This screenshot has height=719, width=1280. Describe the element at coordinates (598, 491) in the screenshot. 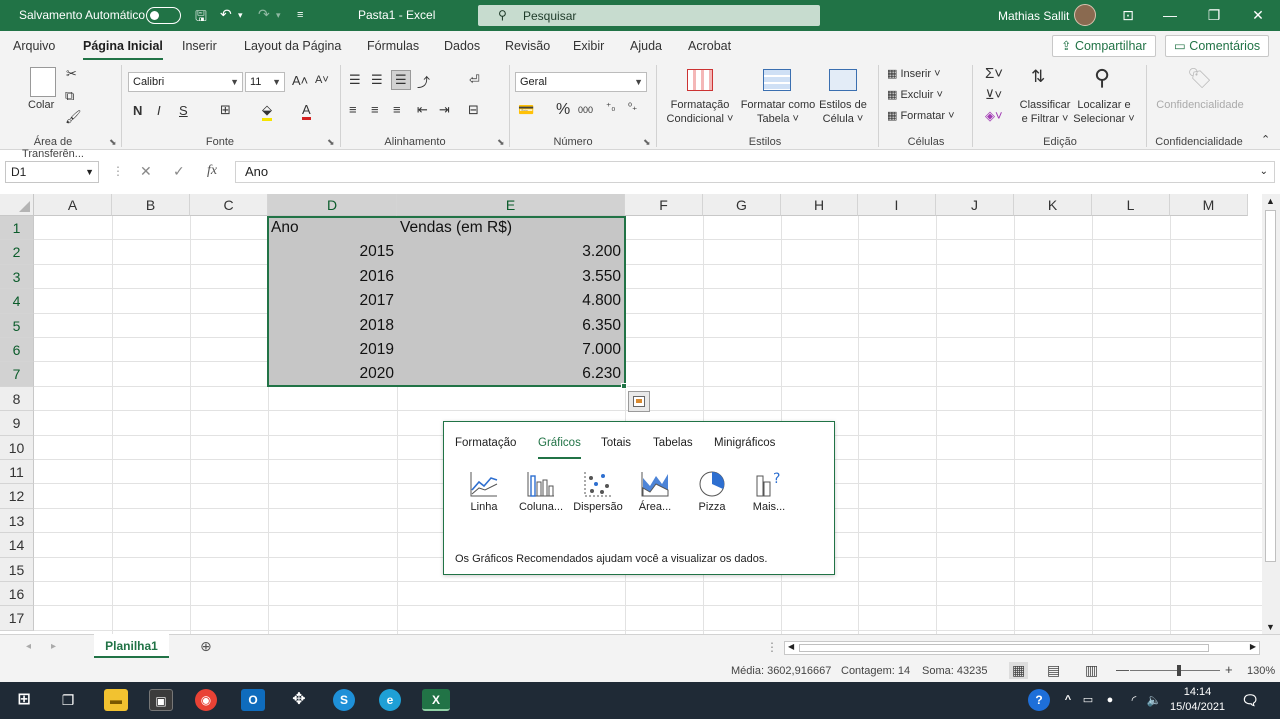

I see `qa-scatter-chart: Dispersão` at that location.